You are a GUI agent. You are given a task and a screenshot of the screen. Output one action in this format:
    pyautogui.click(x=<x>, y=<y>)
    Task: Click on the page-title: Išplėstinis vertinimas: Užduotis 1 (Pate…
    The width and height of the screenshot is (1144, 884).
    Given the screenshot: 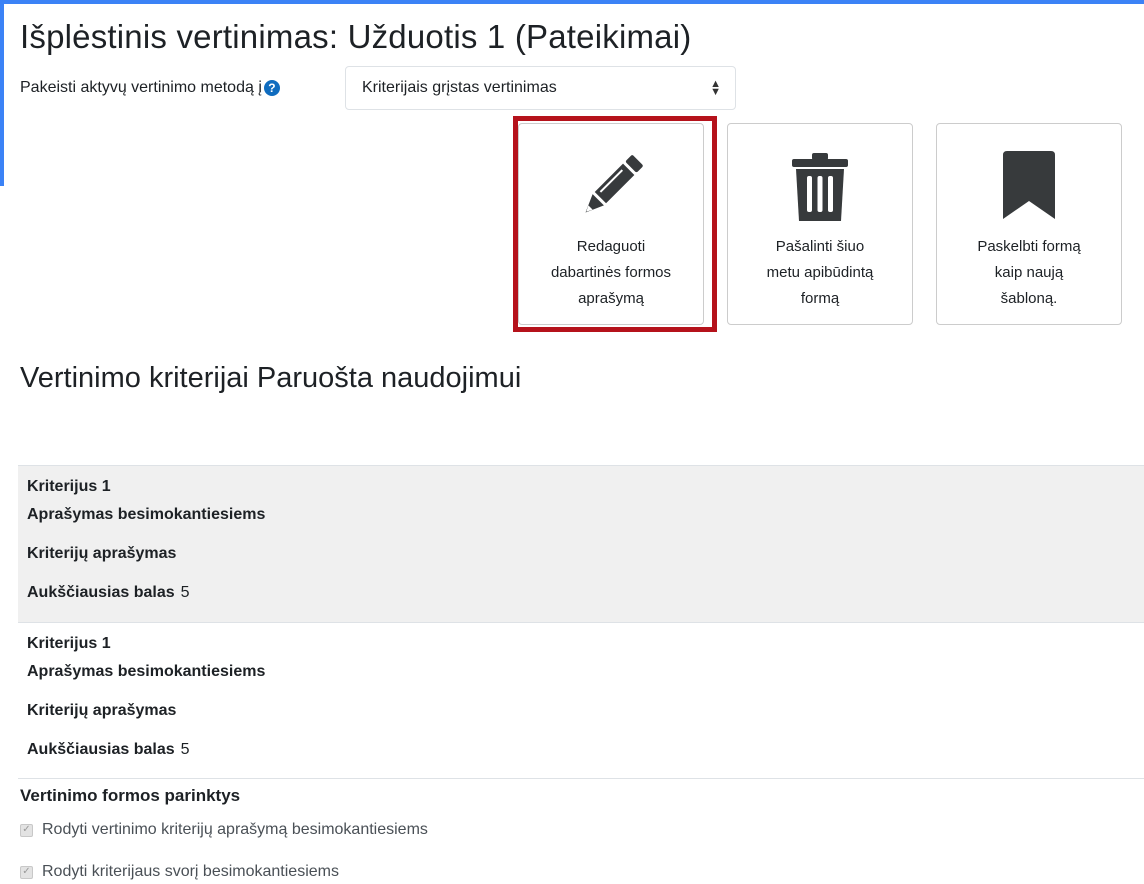 What is the action you would take?
    pyautogui.click(x=356, y=36)
    